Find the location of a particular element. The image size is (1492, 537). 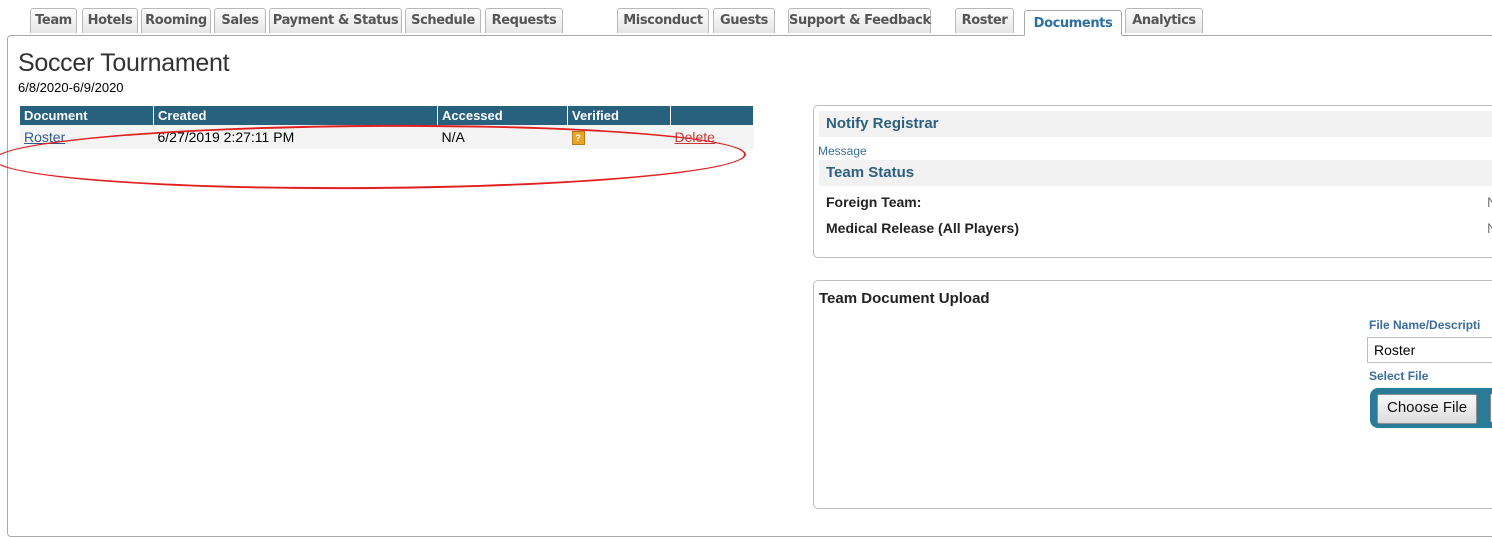

column-header-document: Document is located at coordinates (87, 115).